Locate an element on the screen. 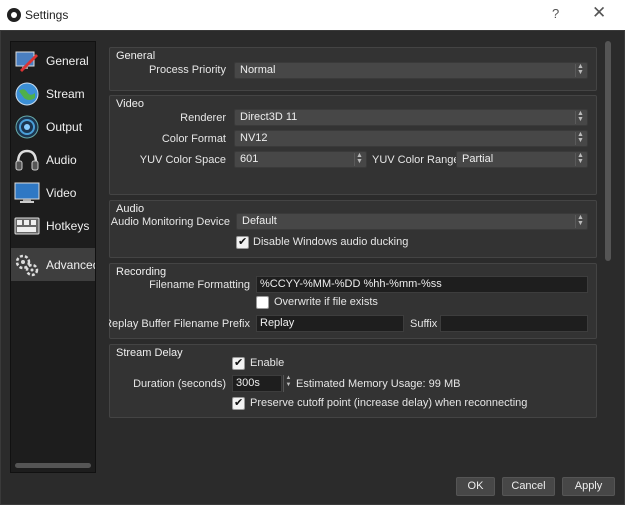  duration-label: Duration (seconds) is located at coordinates (179, 384).